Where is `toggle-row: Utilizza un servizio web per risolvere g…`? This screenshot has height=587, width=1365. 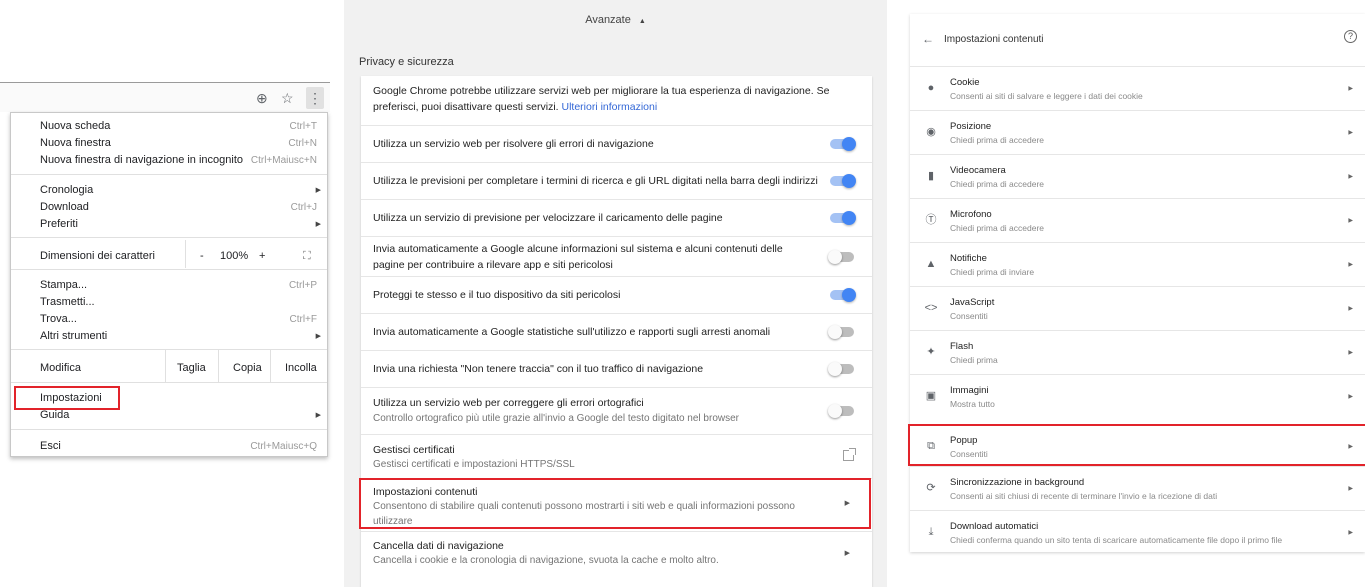 toggle-row: Utilizza un servizio web per risolvere g… is located at coordinates (616, 143).